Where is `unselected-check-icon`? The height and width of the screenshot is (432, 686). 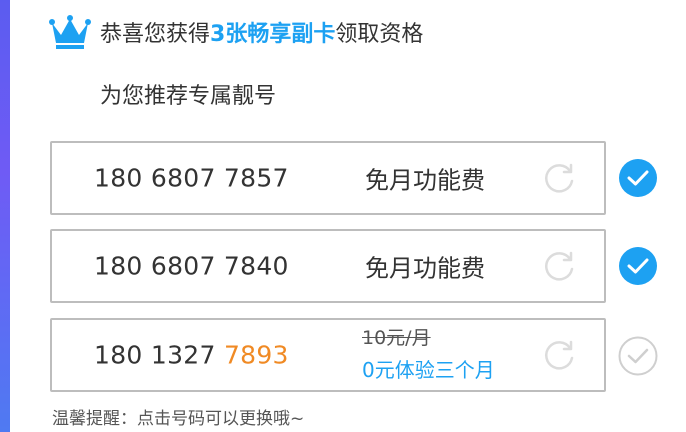 unselected-check-icon is located at coordinates (638, 356).